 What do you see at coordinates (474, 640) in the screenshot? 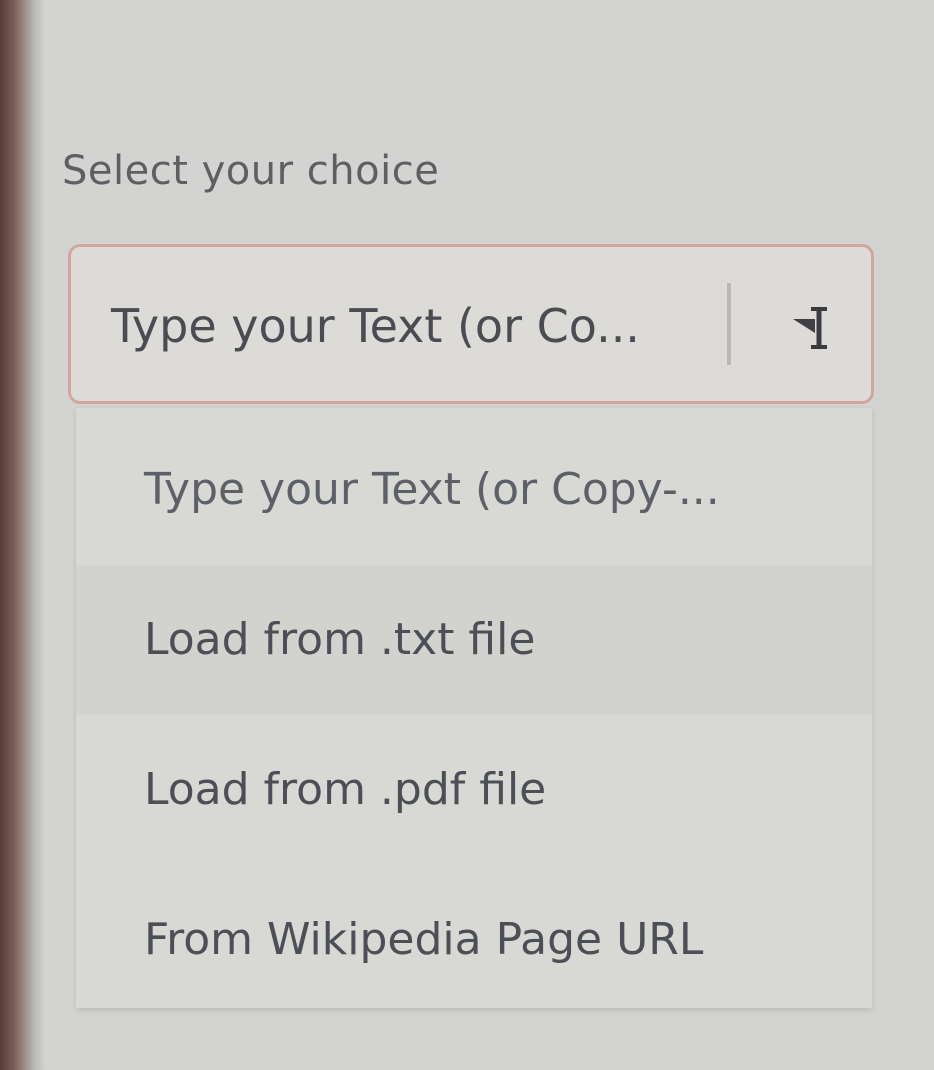
I see `option-load-txt: Load from .txt file` at bounding box center [474, 640].